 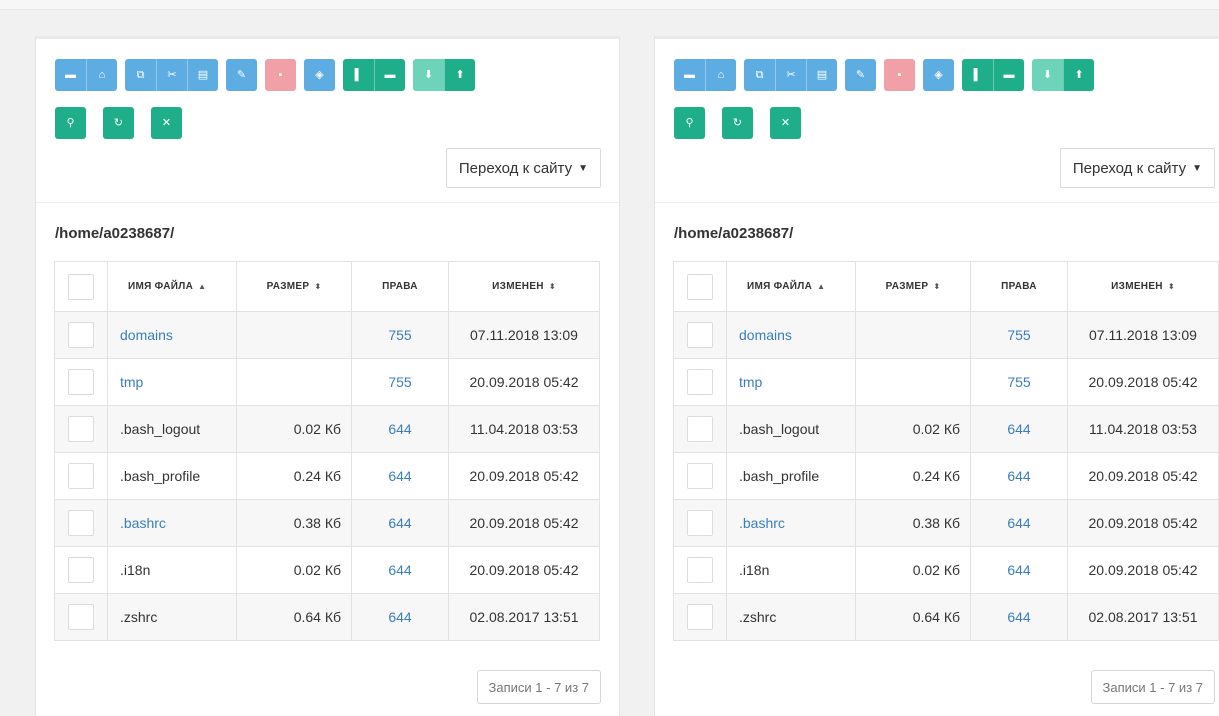 What do you see at coordinates (780, 286) in the screenshot?
I see `column-header-label: ИМЯ ФАЙЛА` at bounding box center [780, 286].